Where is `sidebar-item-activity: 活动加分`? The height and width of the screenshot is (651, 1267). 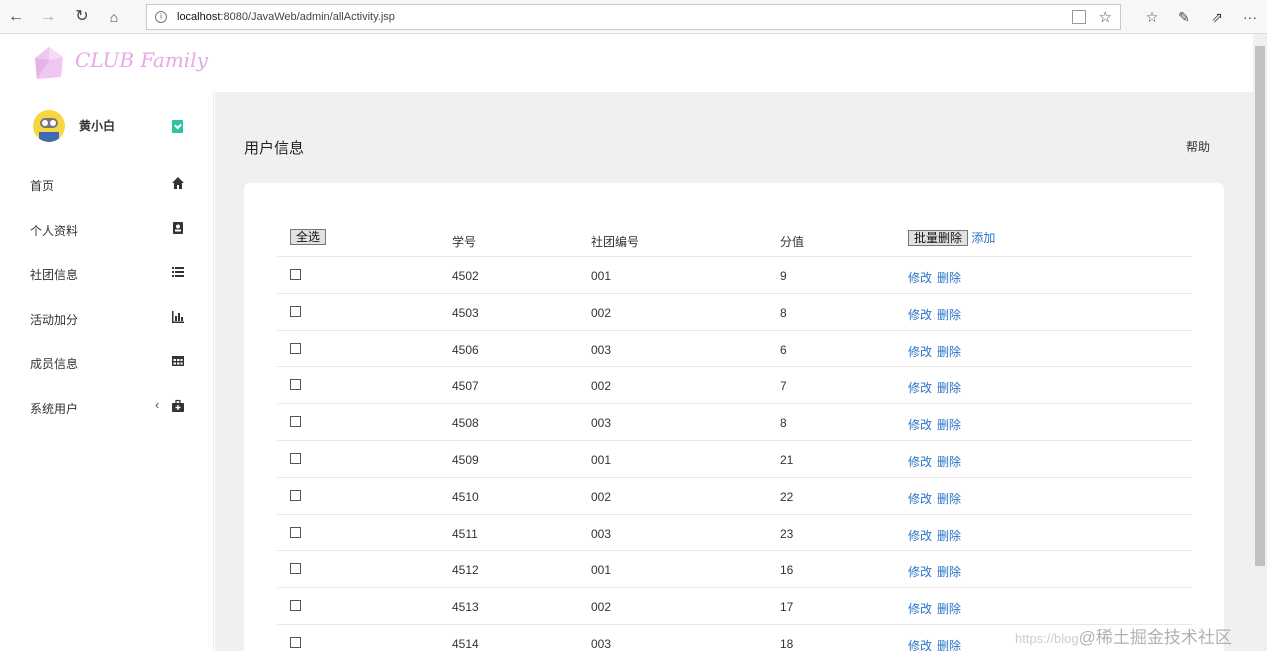
sidebar-item-activity: 活动加分 is located at coordinates (107, 318).